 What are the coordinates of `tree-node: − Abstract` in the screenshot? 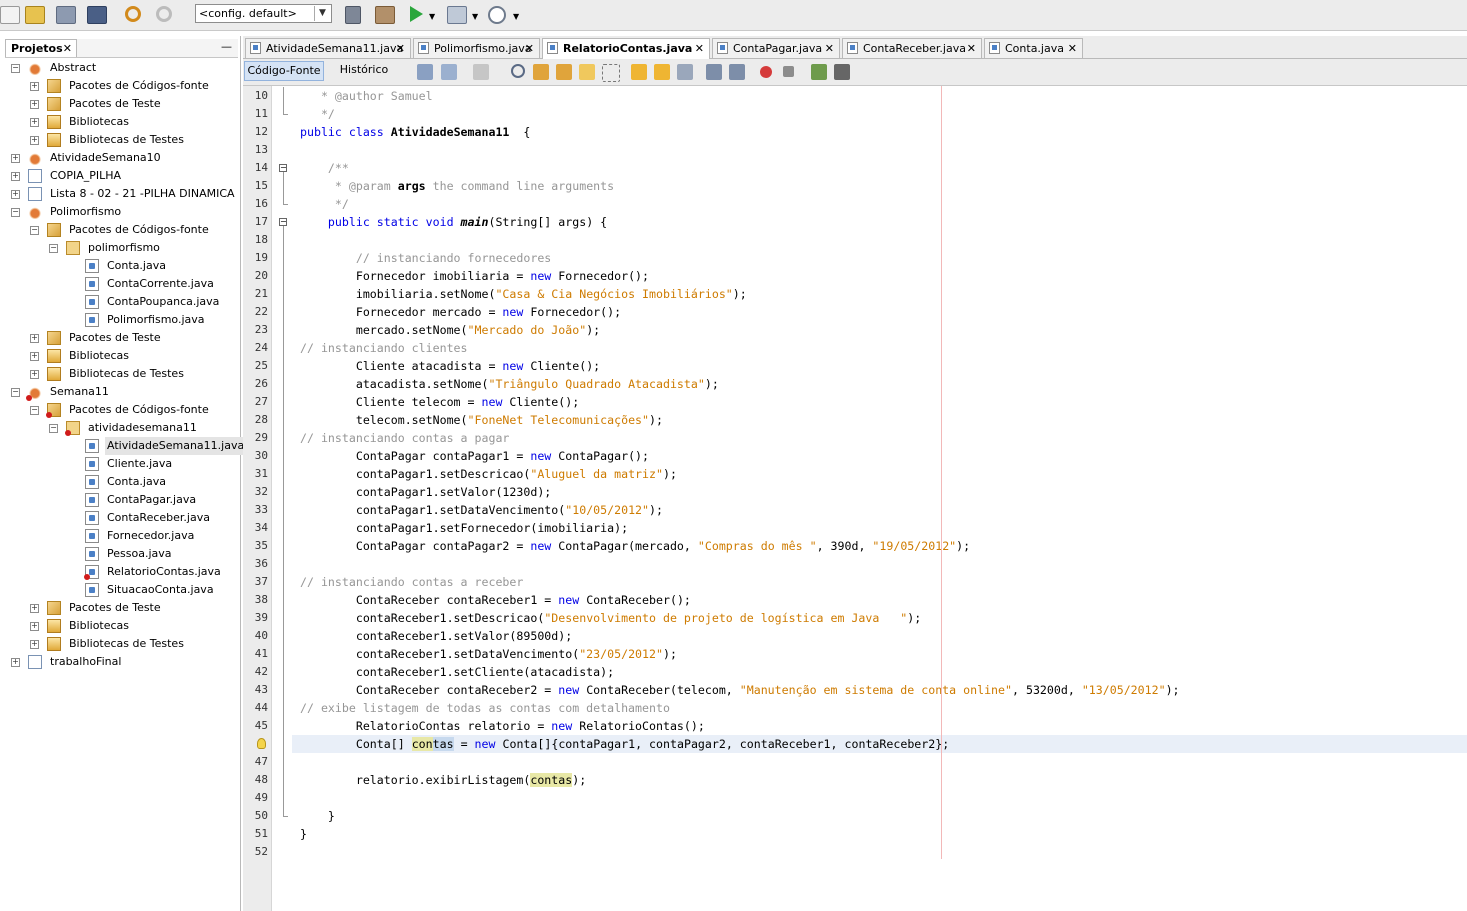 It's located at (120, 68).